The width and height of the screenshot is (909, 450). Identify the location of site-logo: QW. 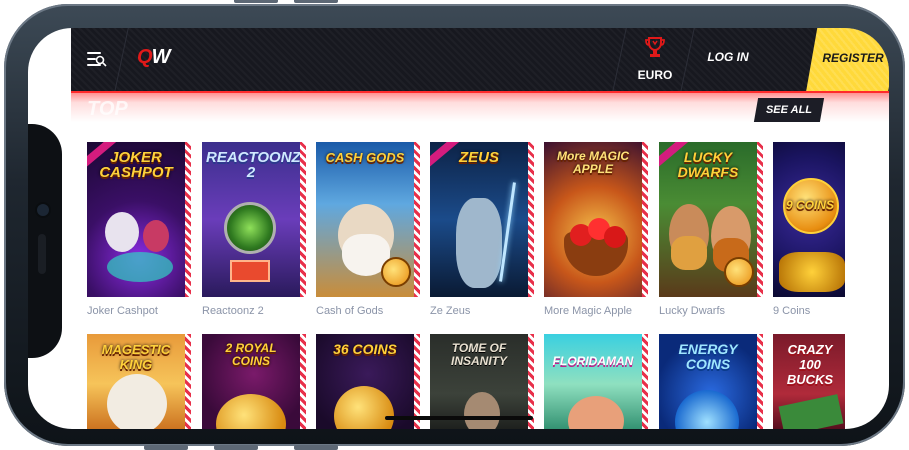
(154, 57).